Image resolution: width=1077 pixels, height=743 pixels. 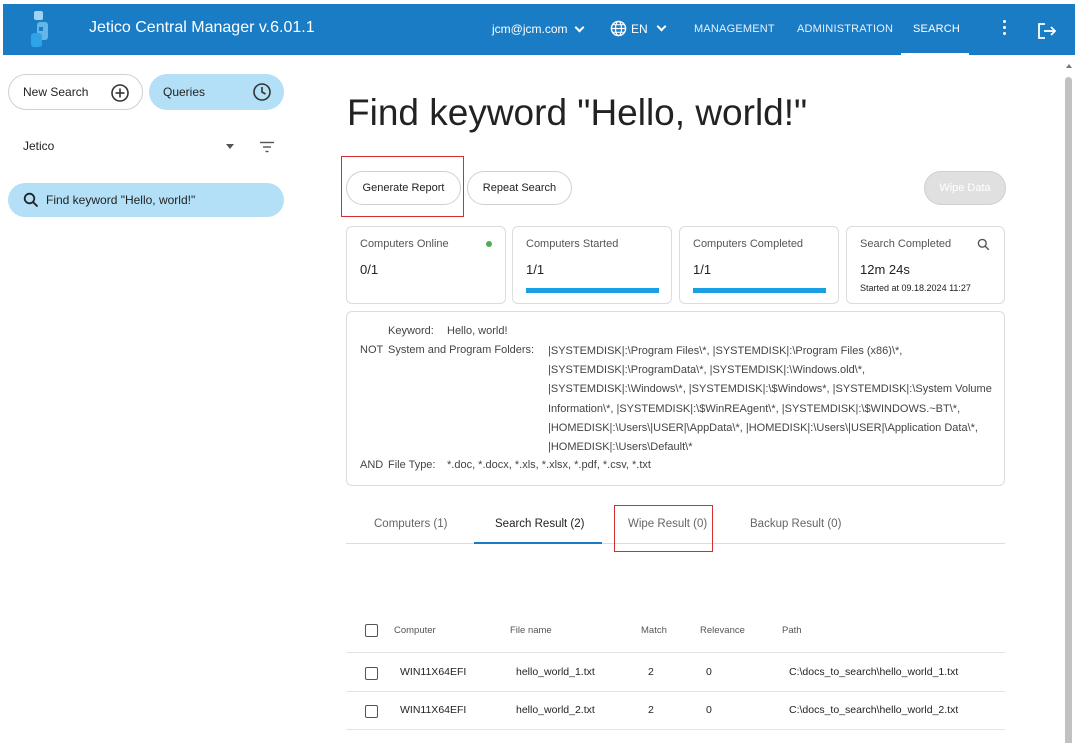 I want to click on card-computers-completed: Computers Completed 1/1, so click(x=759, y=265).